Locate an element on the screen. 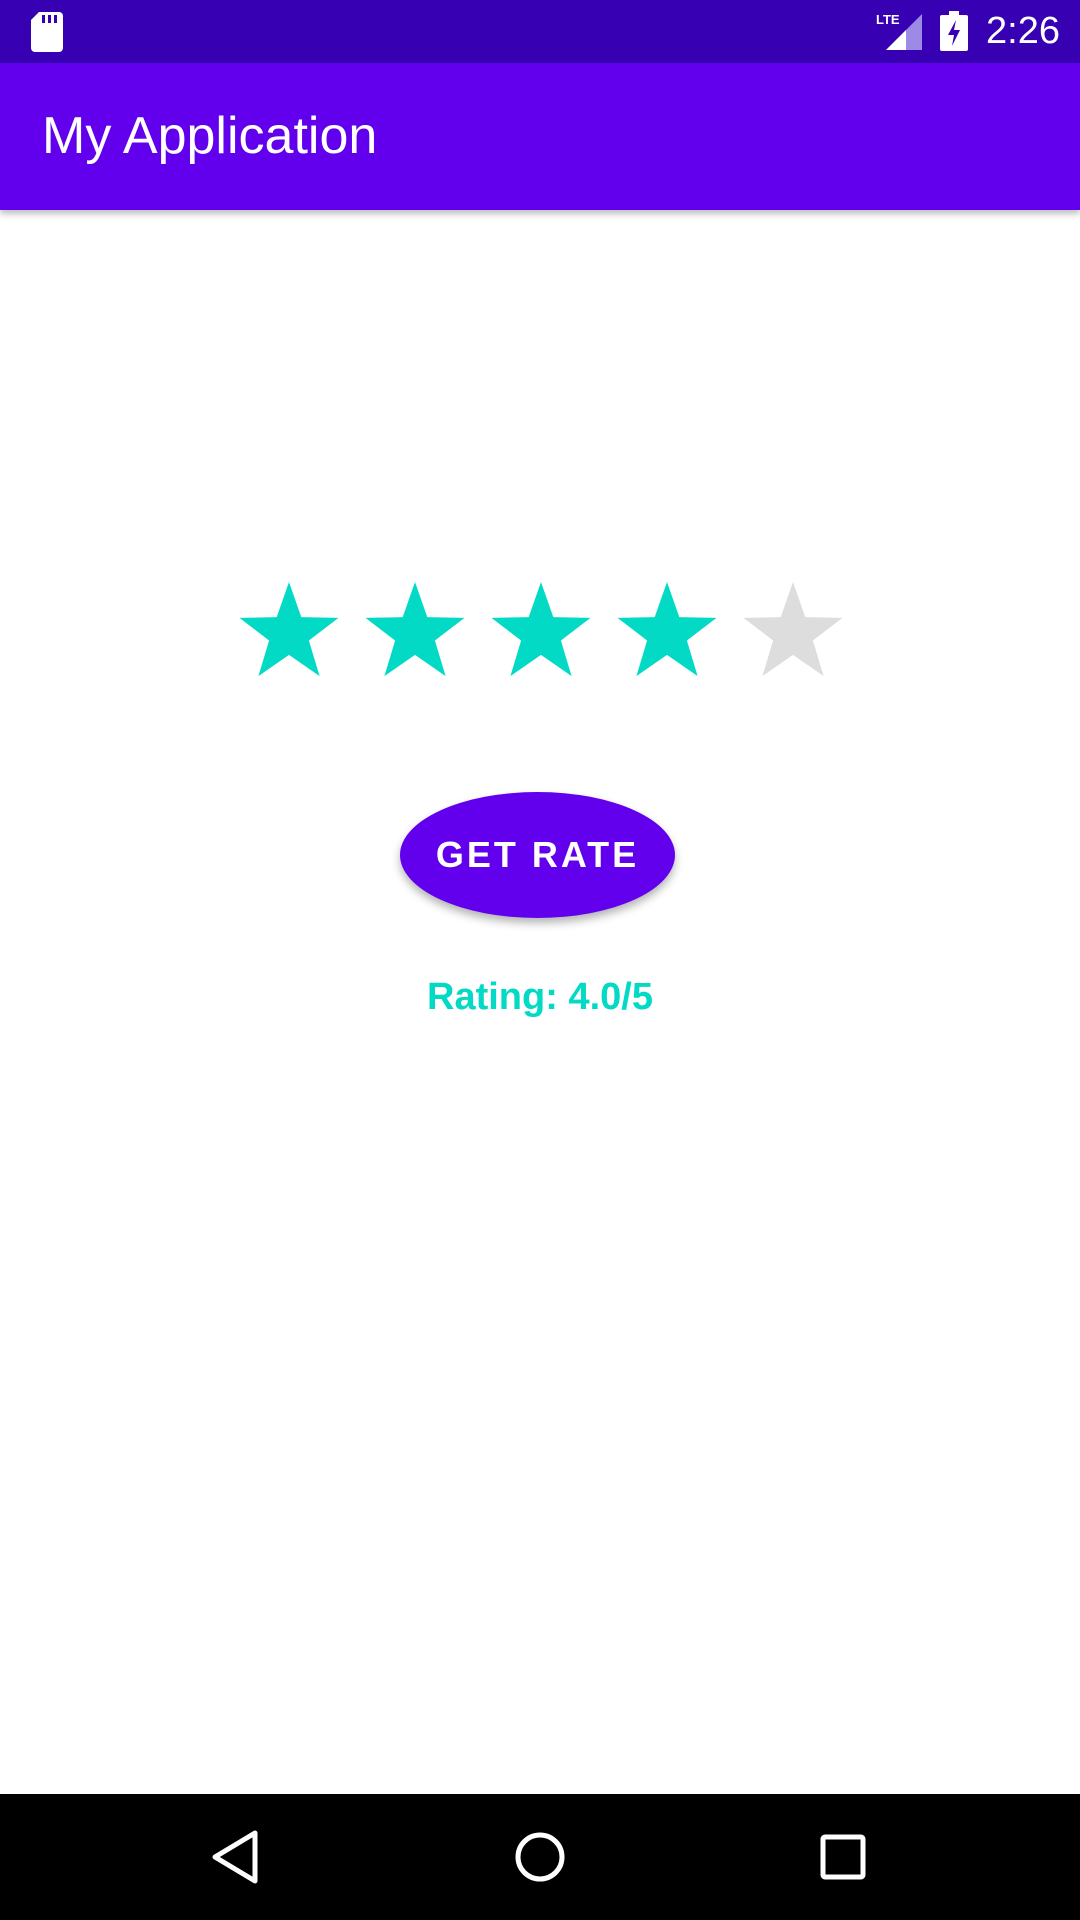 Image resolution: width=1080 pixels, height=1920 pixels. navigation-bar is located at coordinates (540, 1857).